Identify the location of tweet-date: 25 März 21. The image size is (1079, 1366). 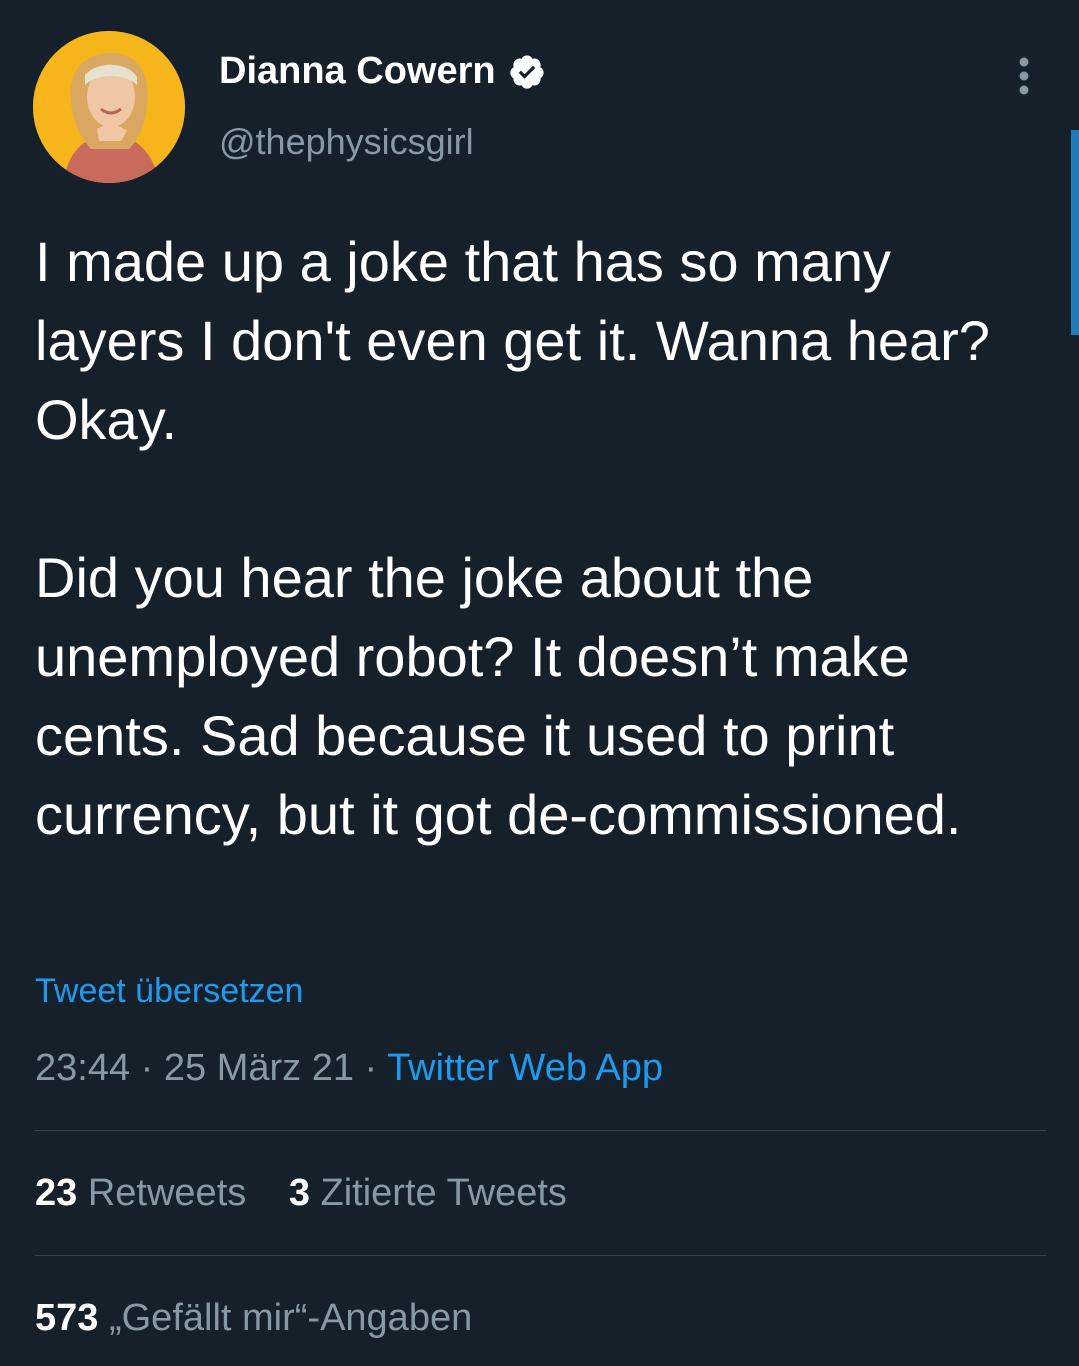
(259, 1068).